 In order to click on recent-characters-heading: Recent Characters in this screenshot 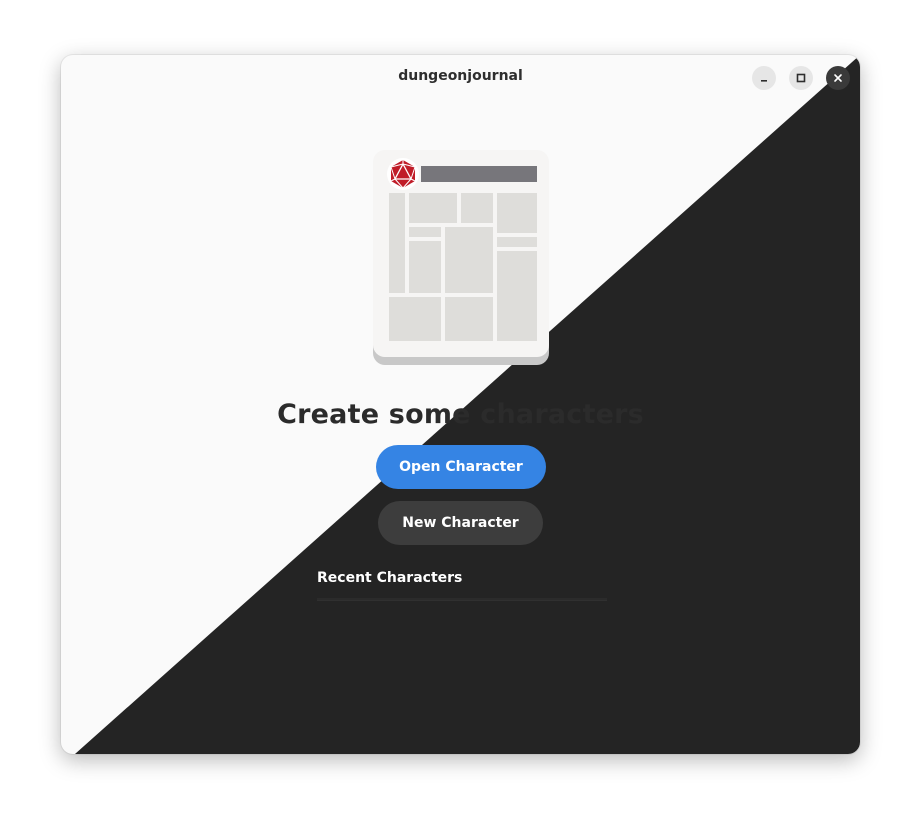, I will do `click(390, 578)`.